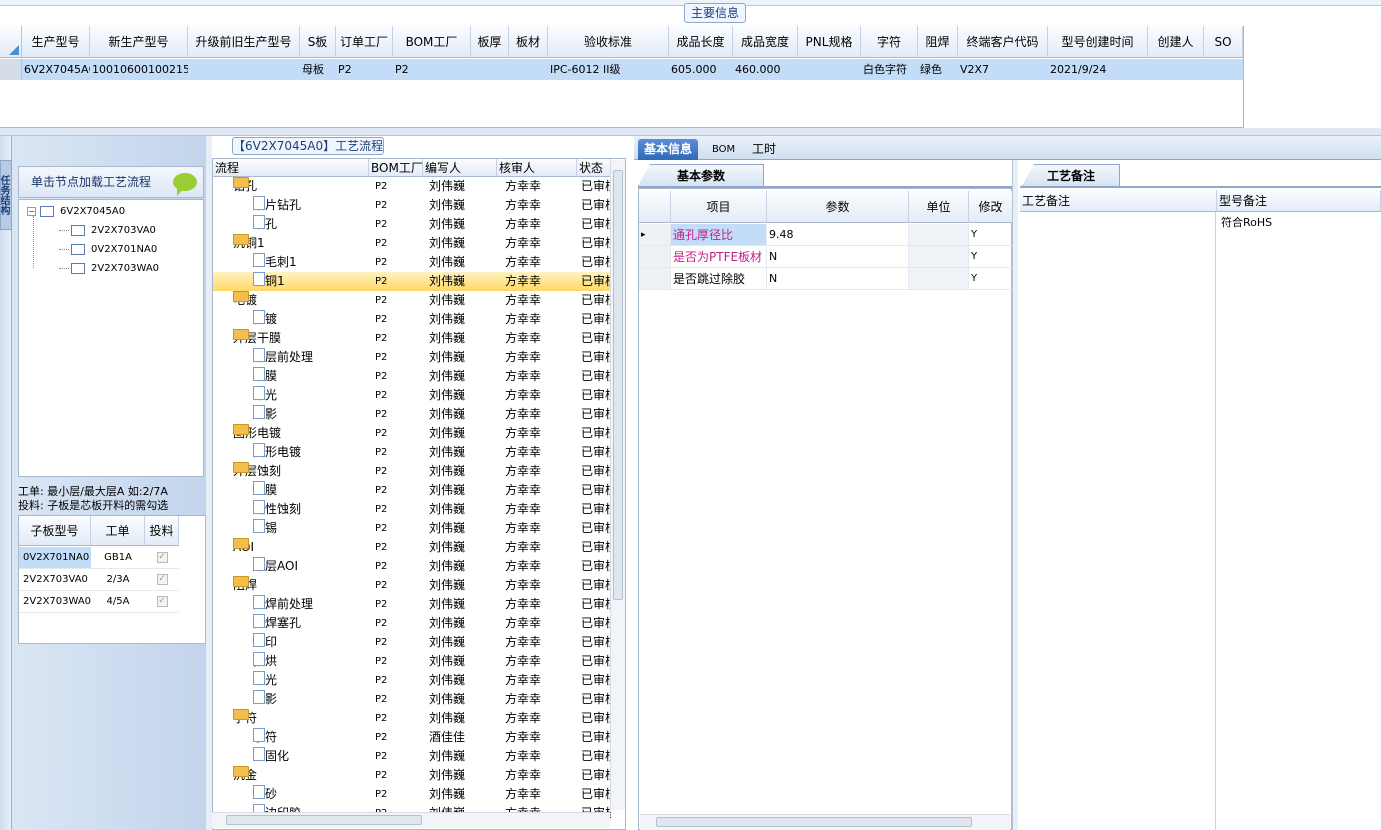 The image size is (1381, 830). I want to click on process-row: 外层前处理 P2 刘伟巍 方幸幸 已审核, so click(412, 357).